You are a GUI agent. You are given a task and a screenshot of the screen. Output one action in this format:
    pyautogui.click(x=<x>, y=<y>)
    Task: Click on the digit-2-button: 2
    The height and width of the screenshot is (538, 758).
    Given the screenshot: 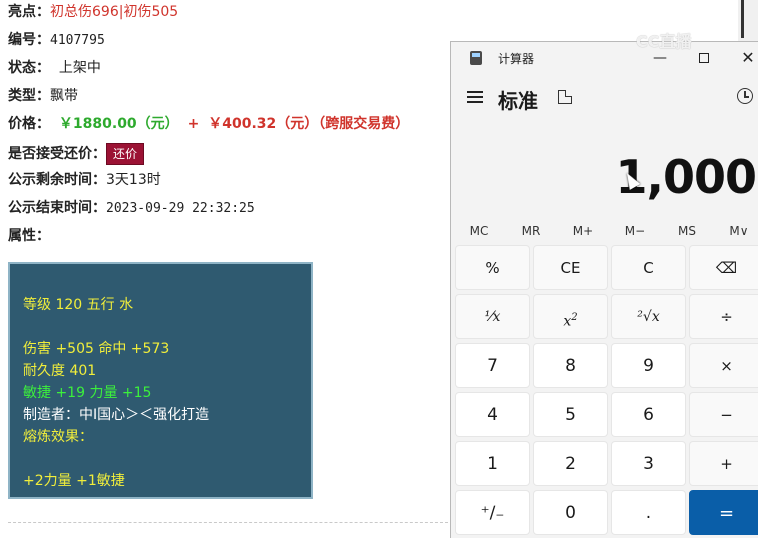 What is the action you would take?
    pyautogui.click(x=570, y=463)
    